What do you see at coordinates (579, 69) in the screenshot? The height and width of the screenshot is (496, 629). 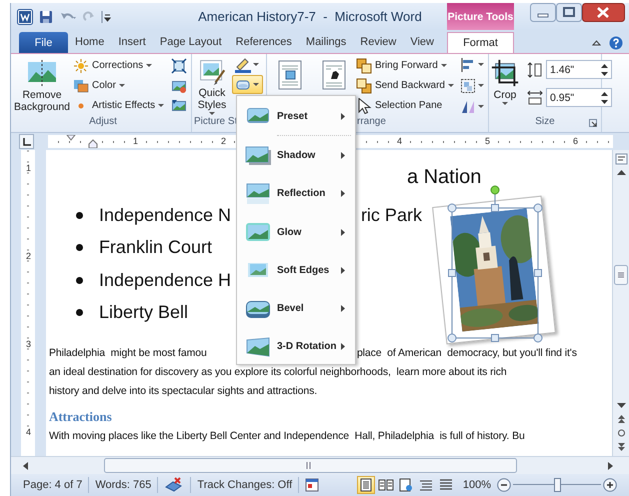 I see `height-field: 1.46"` at bounding box center [579, 69].